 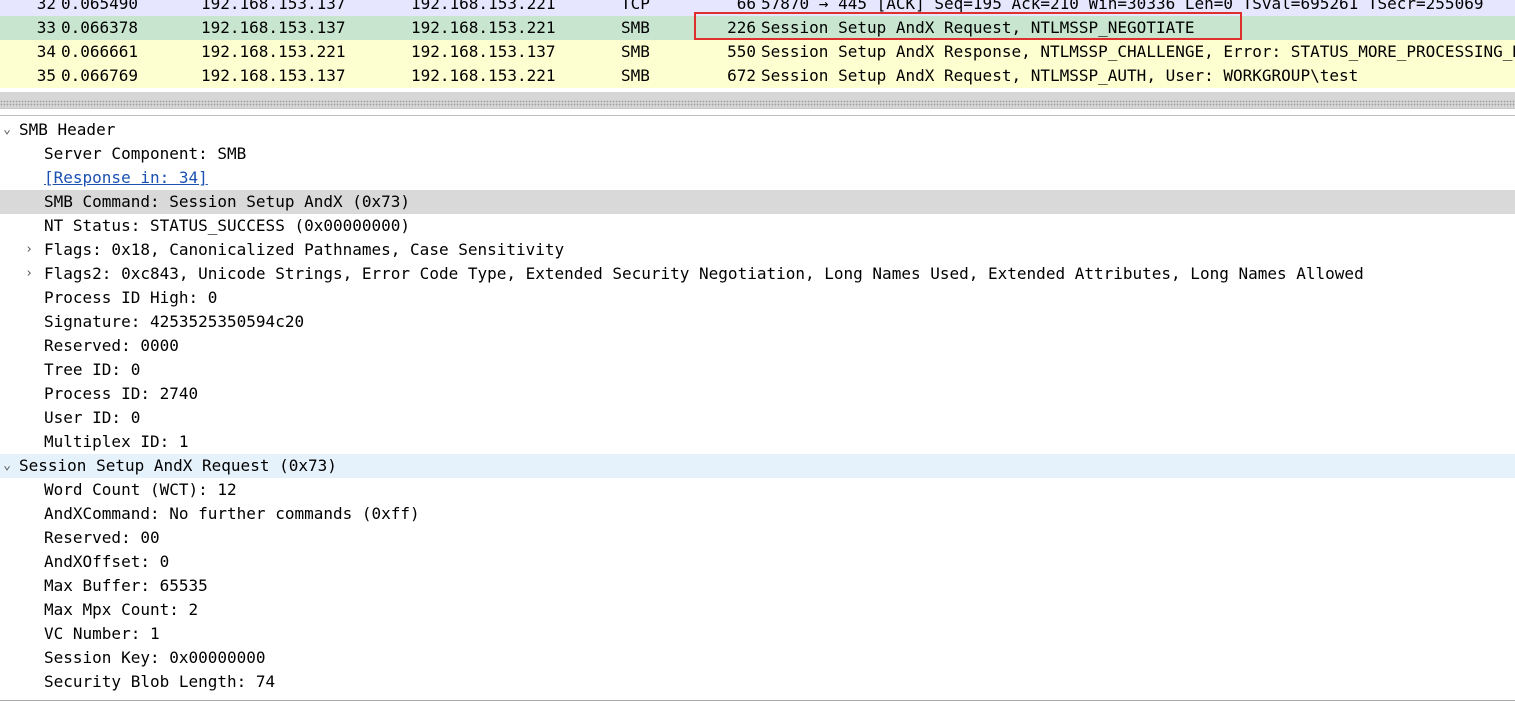 I want to click on splitter-grip, so click(x=757, y=103).